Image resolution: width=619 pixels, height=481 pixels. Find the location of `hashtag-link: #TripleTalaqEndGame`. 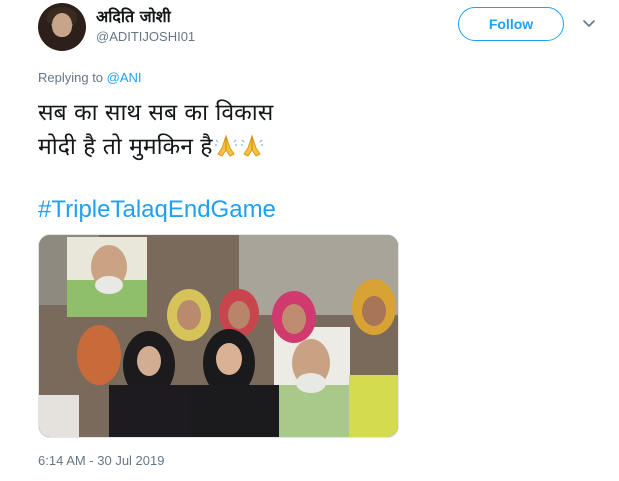

hashtag-link: #TripleTalaqEndGame is located at coordinates (157, 210).